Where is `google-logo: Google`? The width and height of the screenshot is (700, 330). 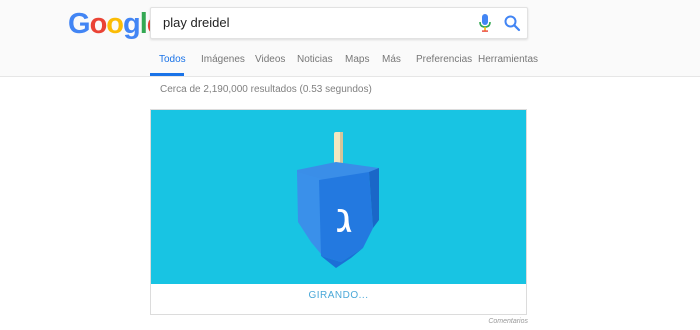
google-logo: Google is located at coordinates (115, 24).